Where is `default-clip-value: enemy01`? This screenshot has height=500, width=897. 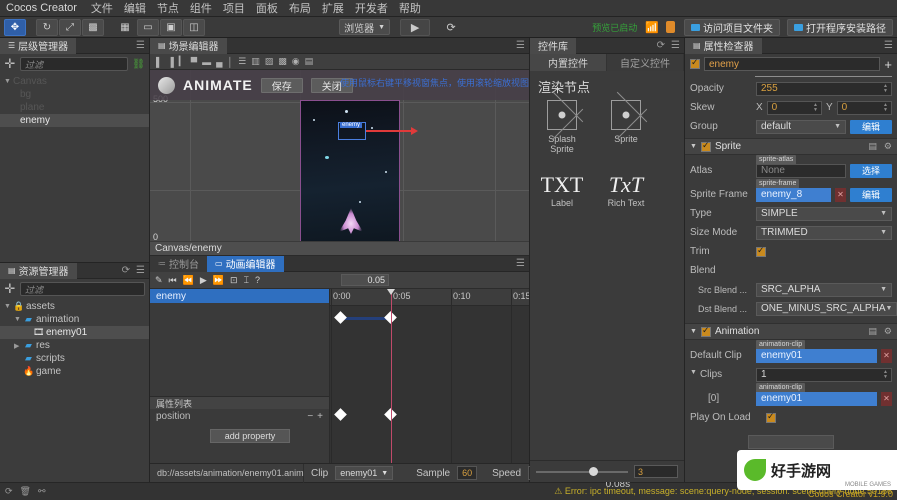 default-clip-value: enemy01 is located at coordinates (816, 355).